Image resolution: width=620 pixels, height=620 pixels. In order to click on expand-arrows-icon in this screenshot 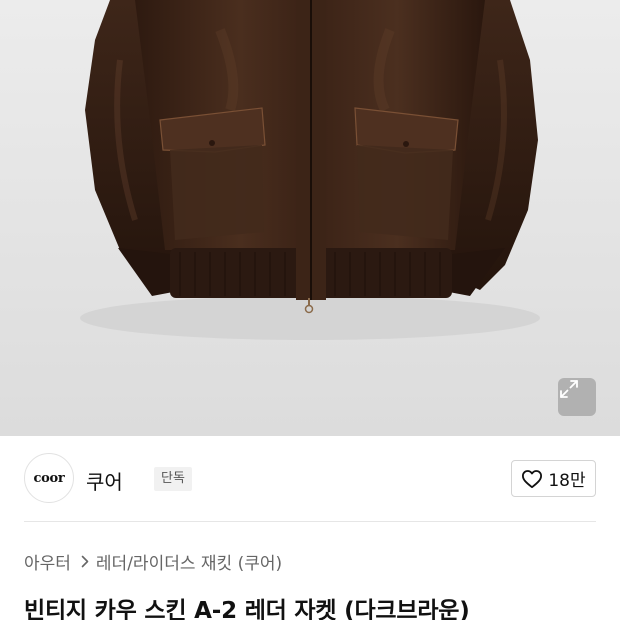, I will do `click(569, 389)`.